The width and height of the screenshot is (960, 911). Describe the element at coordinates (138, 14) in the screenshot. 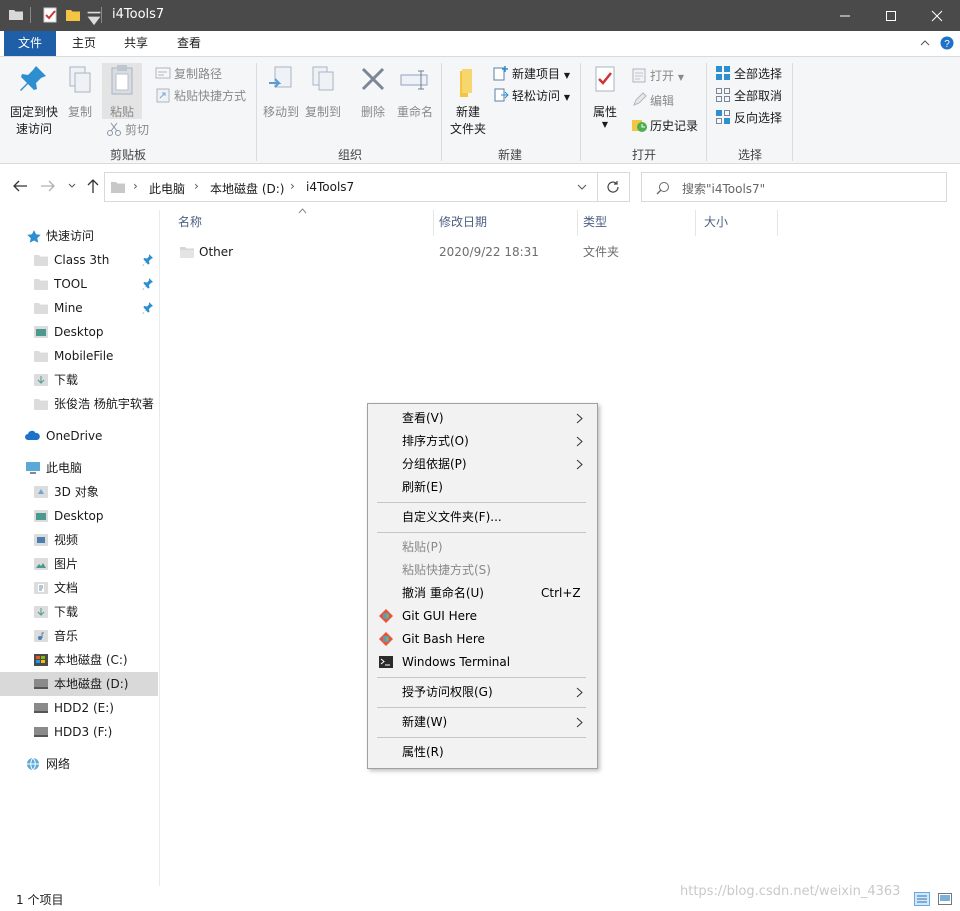

I see `window-title: i4Tools7` at that location.